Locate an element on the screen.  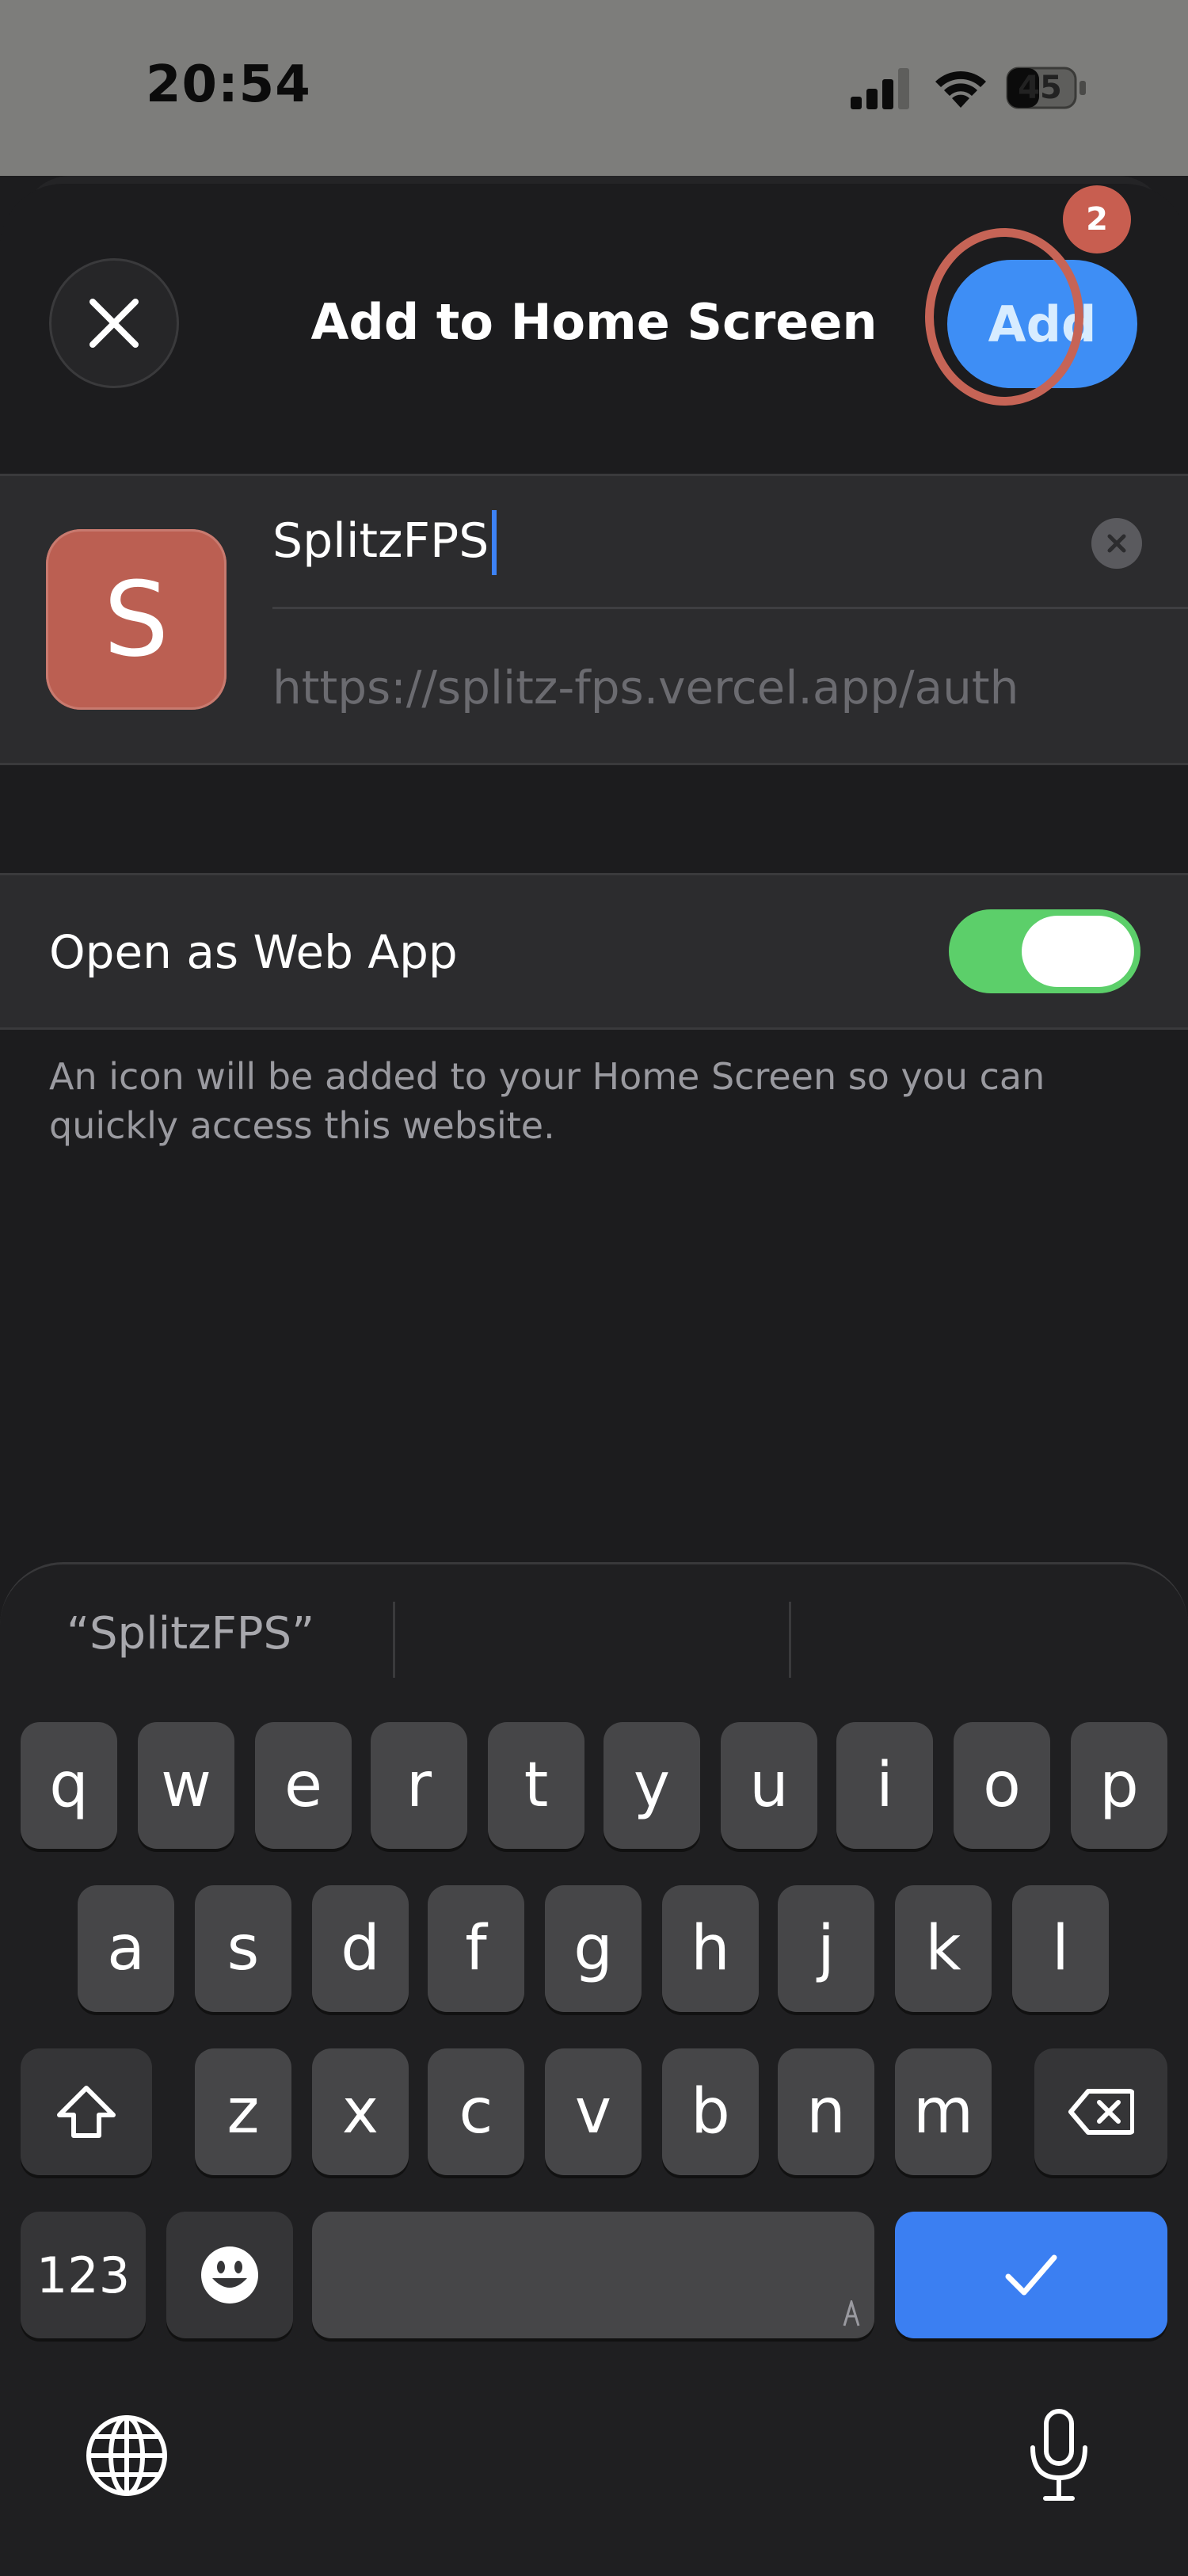
battery-level: 45 is located at coordinates (1040, 88).